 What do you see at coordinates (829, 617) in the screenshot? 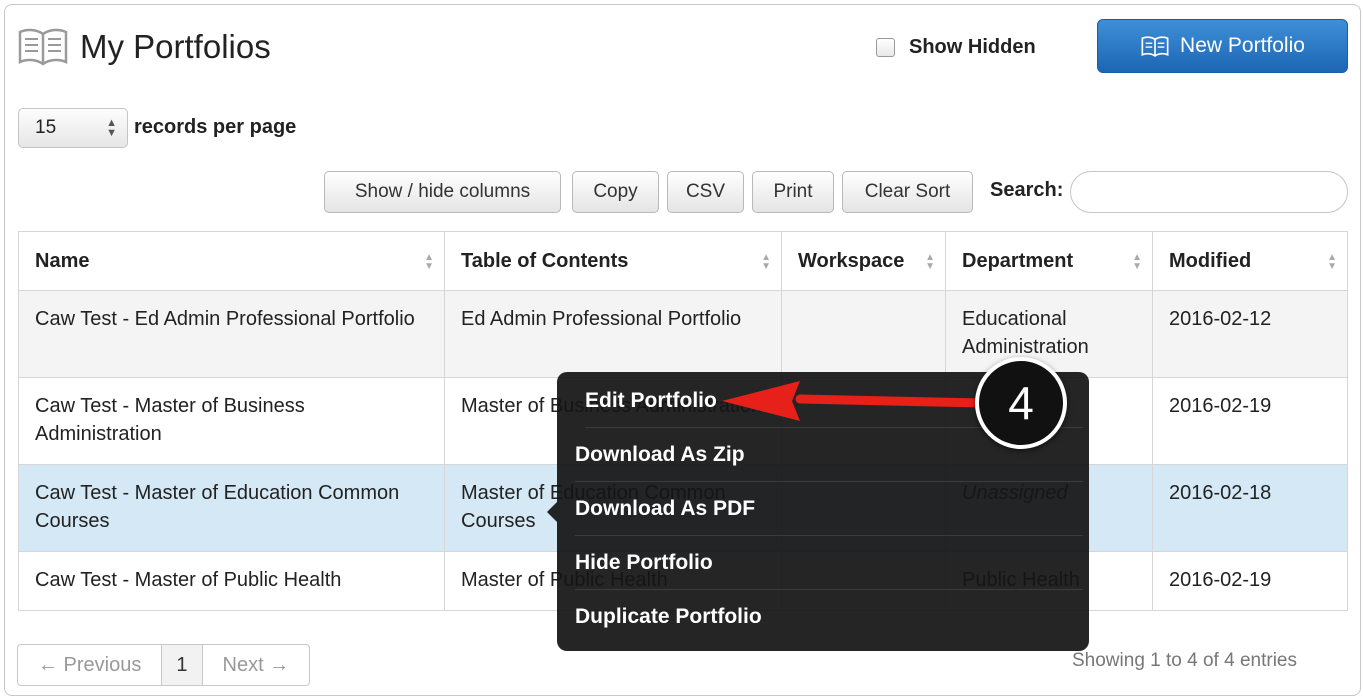
I see `menu-item-duplicate-portfolio: Duplicate Portfolio` at bounding box center [829, 617].